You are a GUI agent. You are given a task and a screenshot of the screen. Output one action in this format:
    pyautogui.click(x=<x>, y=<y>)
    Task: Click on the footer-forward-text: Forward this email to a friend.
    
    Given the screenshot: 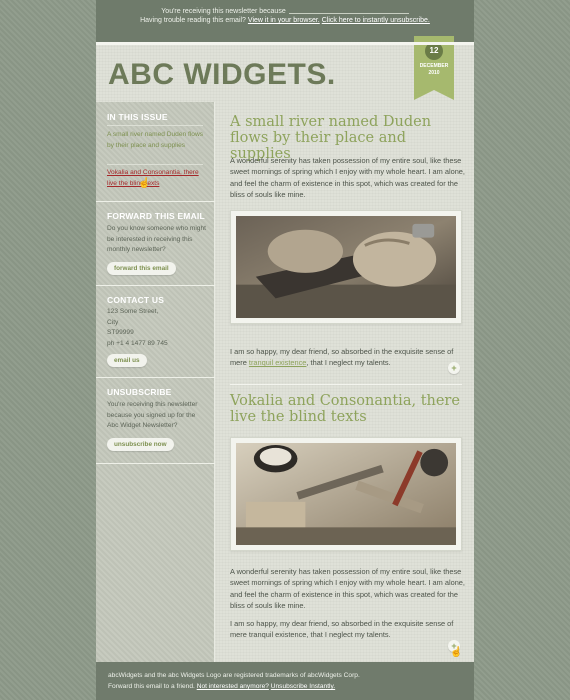 What is the action you would take?
    pyautogui.click(x=151, y=686)
    